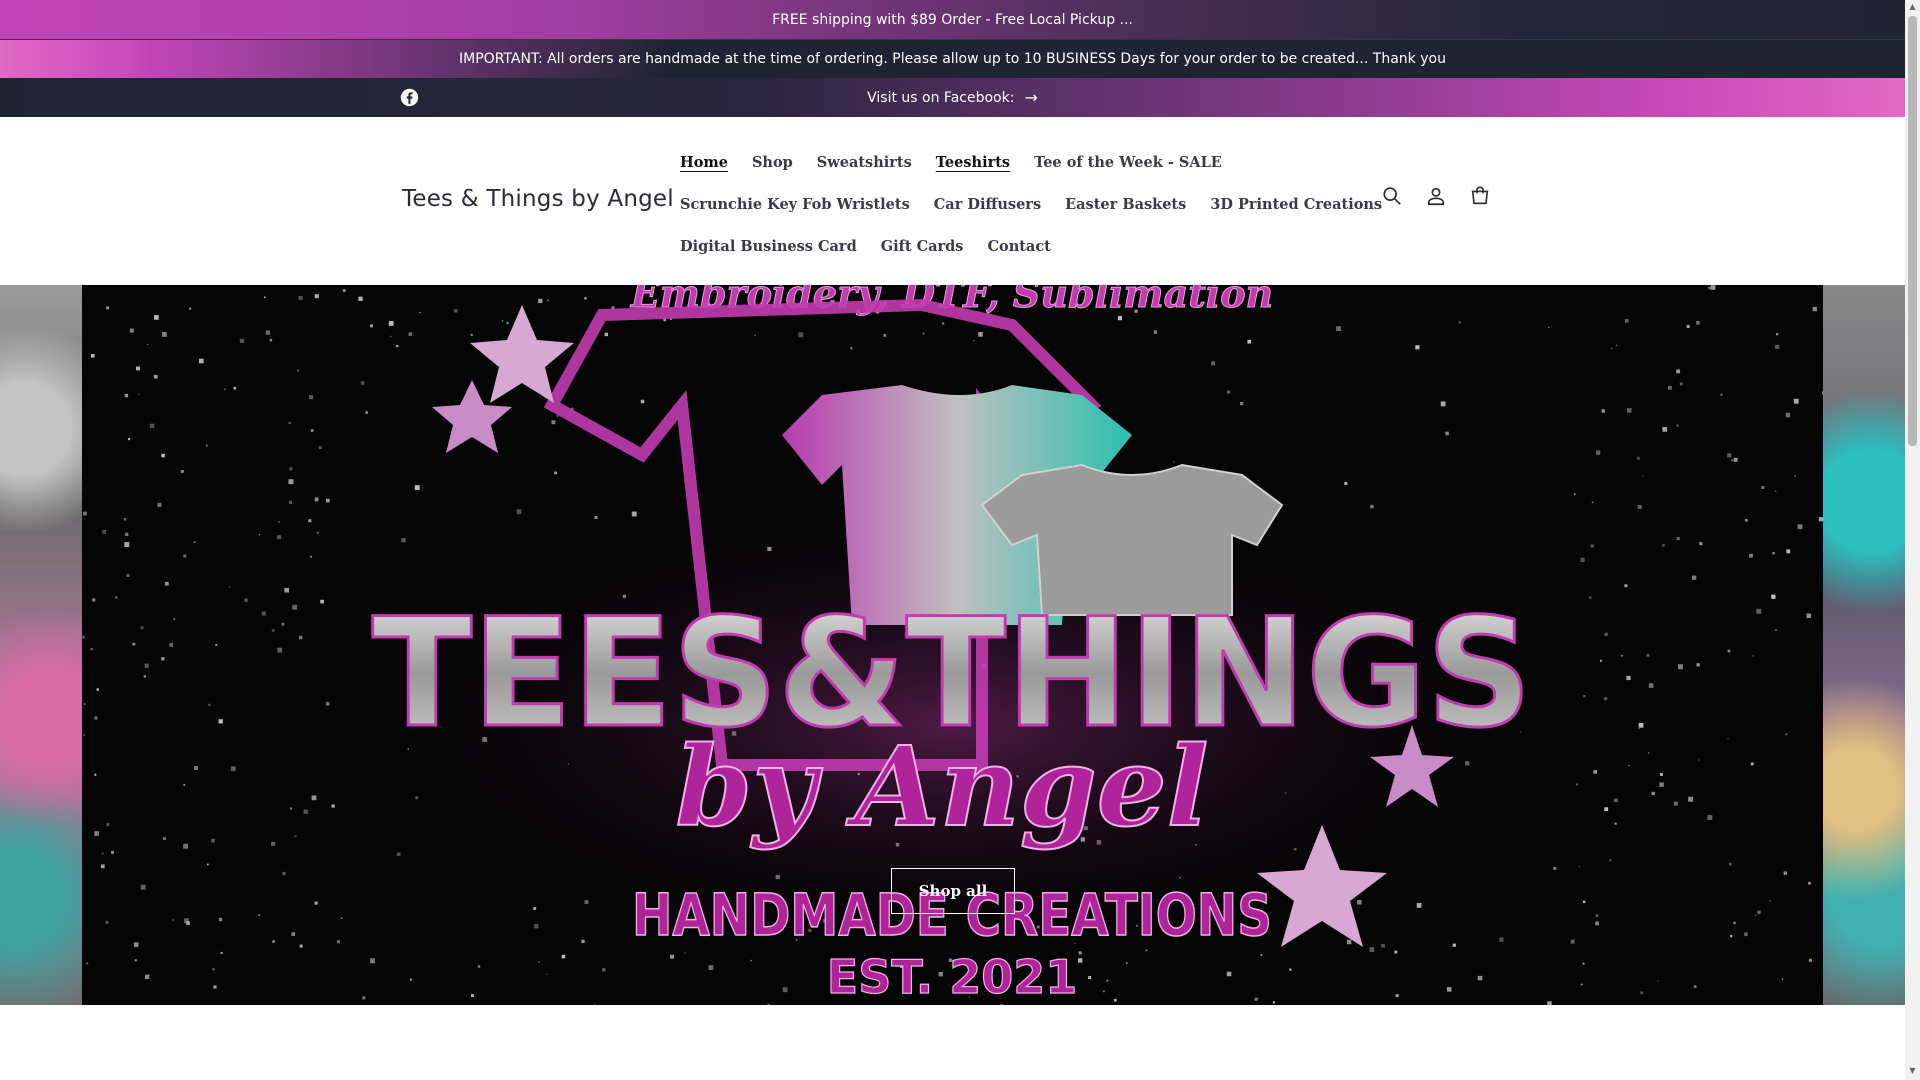 The image size is (1920, 1080). I want to click on search-icon, so click(1392, 196).